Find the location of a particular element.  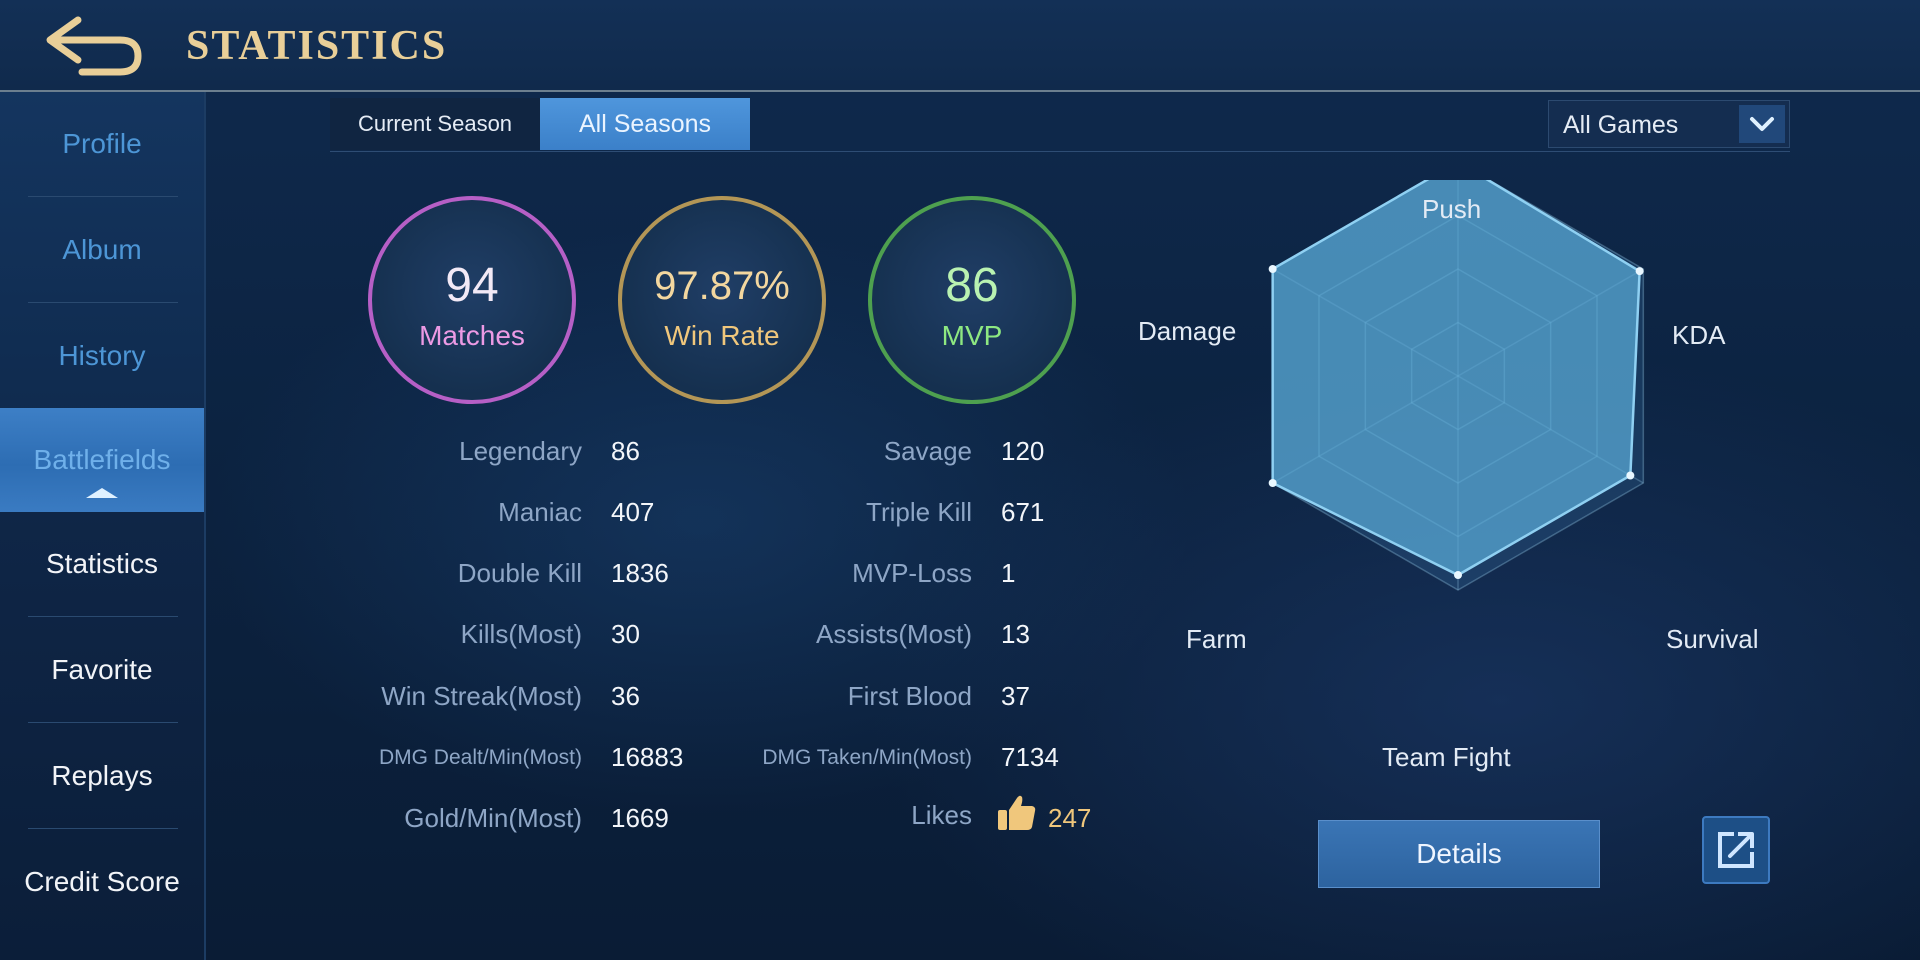

stat-value-mvp-loss: 1 is located at coordinates (1008, 573).